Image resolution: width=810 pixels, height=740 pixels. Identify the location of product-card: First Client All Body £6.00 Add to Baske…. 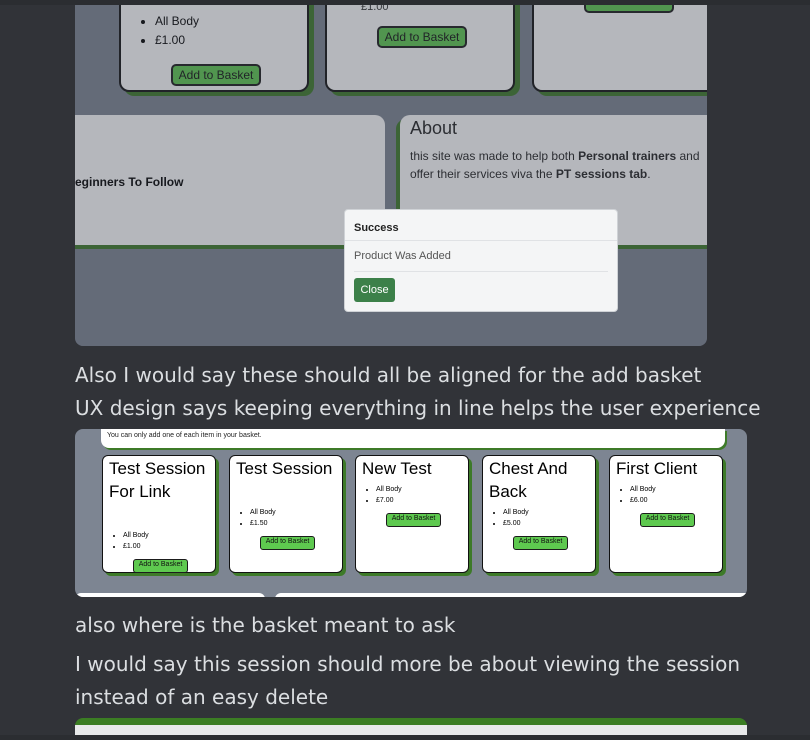
(666, 514).